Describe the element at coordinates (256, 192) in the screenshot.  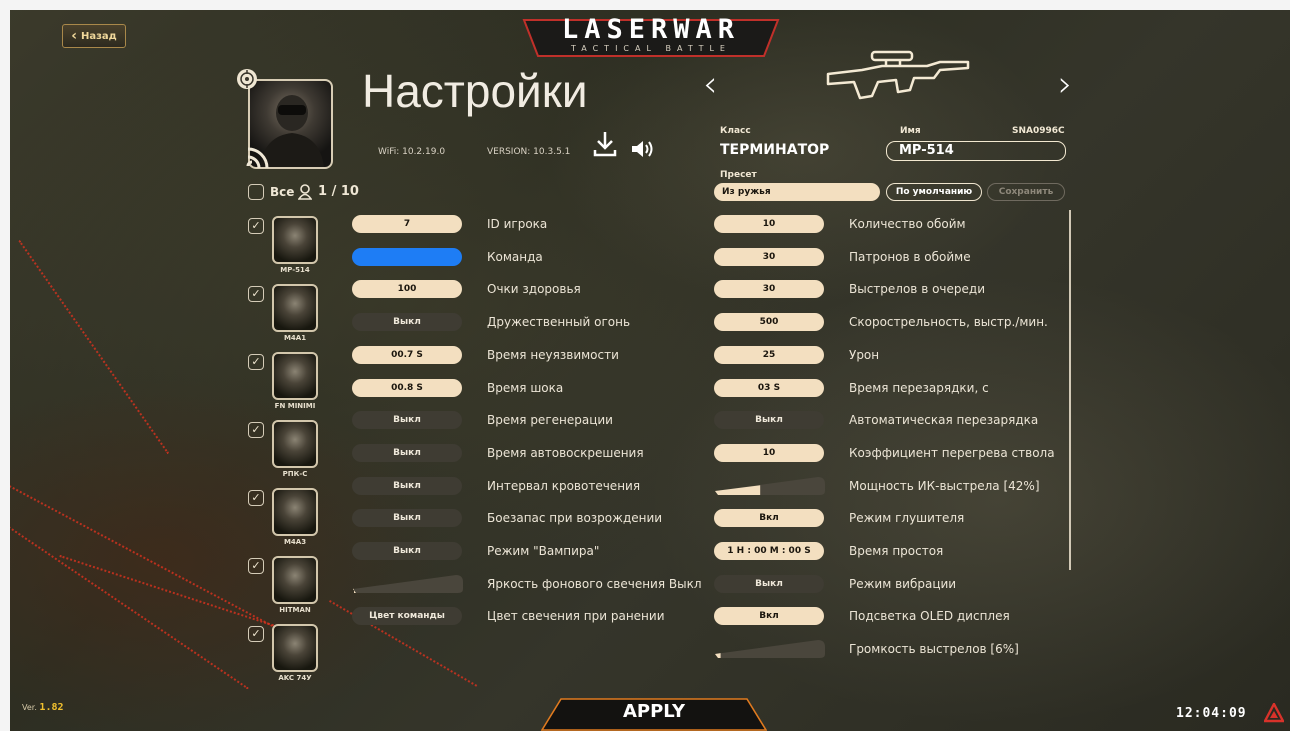
I see `select-all-checkbox` at that location.